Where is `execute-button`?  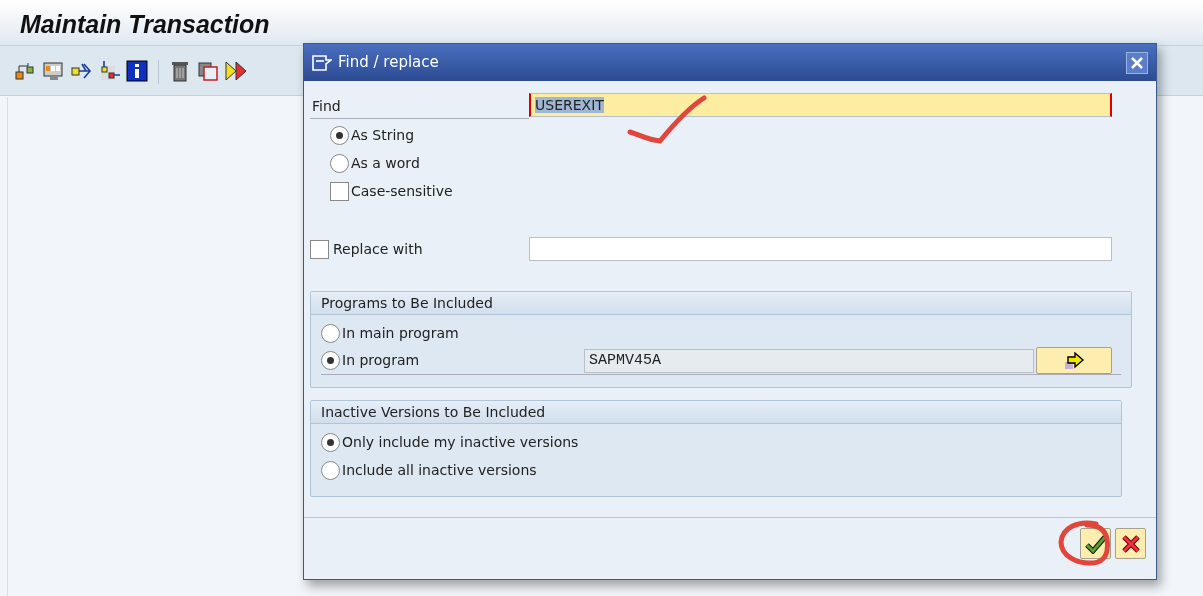
execute-button is located at coordinates (1074, 360).